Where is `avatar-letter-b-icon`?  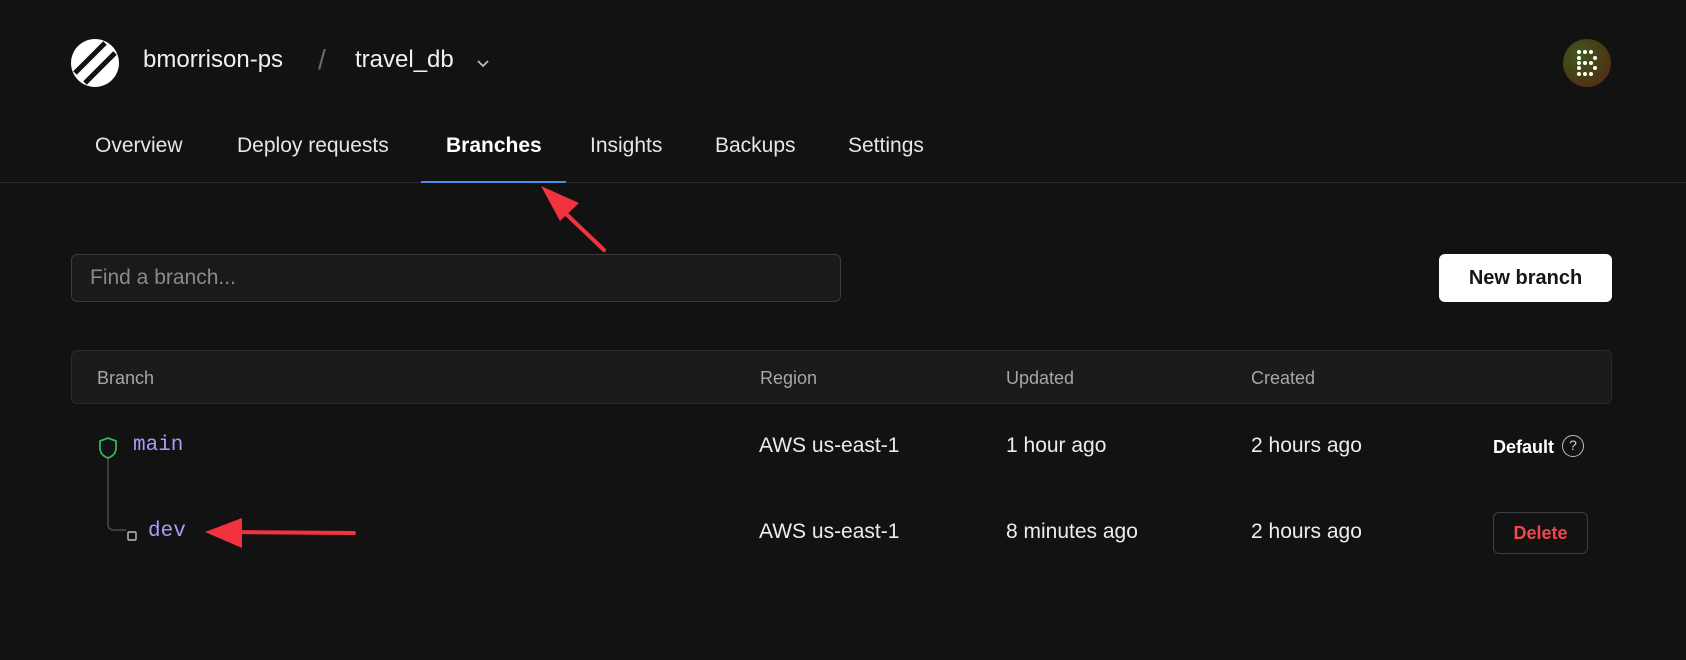
avatar-letter-b-icon is located at coordinates (1587, 63).